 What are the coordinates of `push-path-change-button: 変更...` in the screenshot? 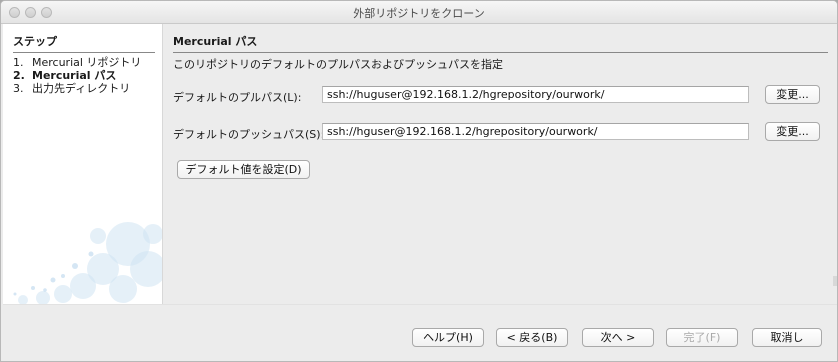 It's located at (792, 131).